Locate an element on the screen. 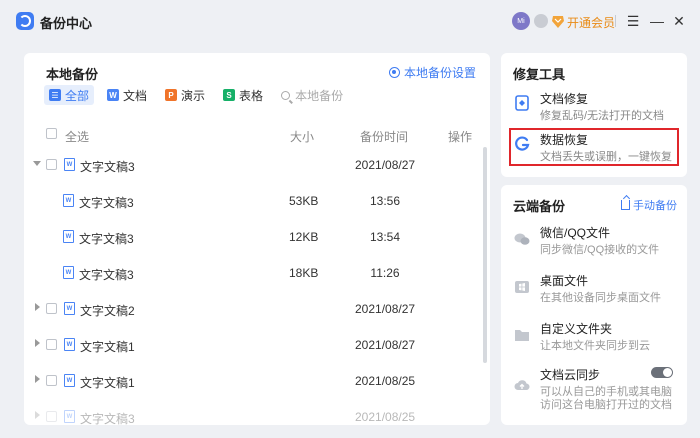 This screenshot has height=438, width=700. all-files-icon: ☰ is located at coordinates (55, 95).